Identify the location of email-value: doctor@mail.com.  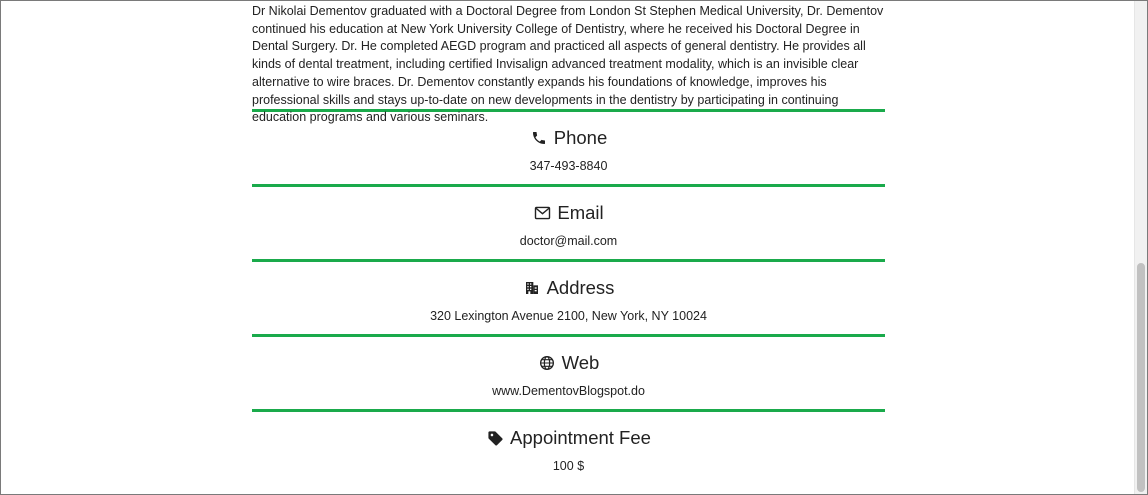
(568, 241).